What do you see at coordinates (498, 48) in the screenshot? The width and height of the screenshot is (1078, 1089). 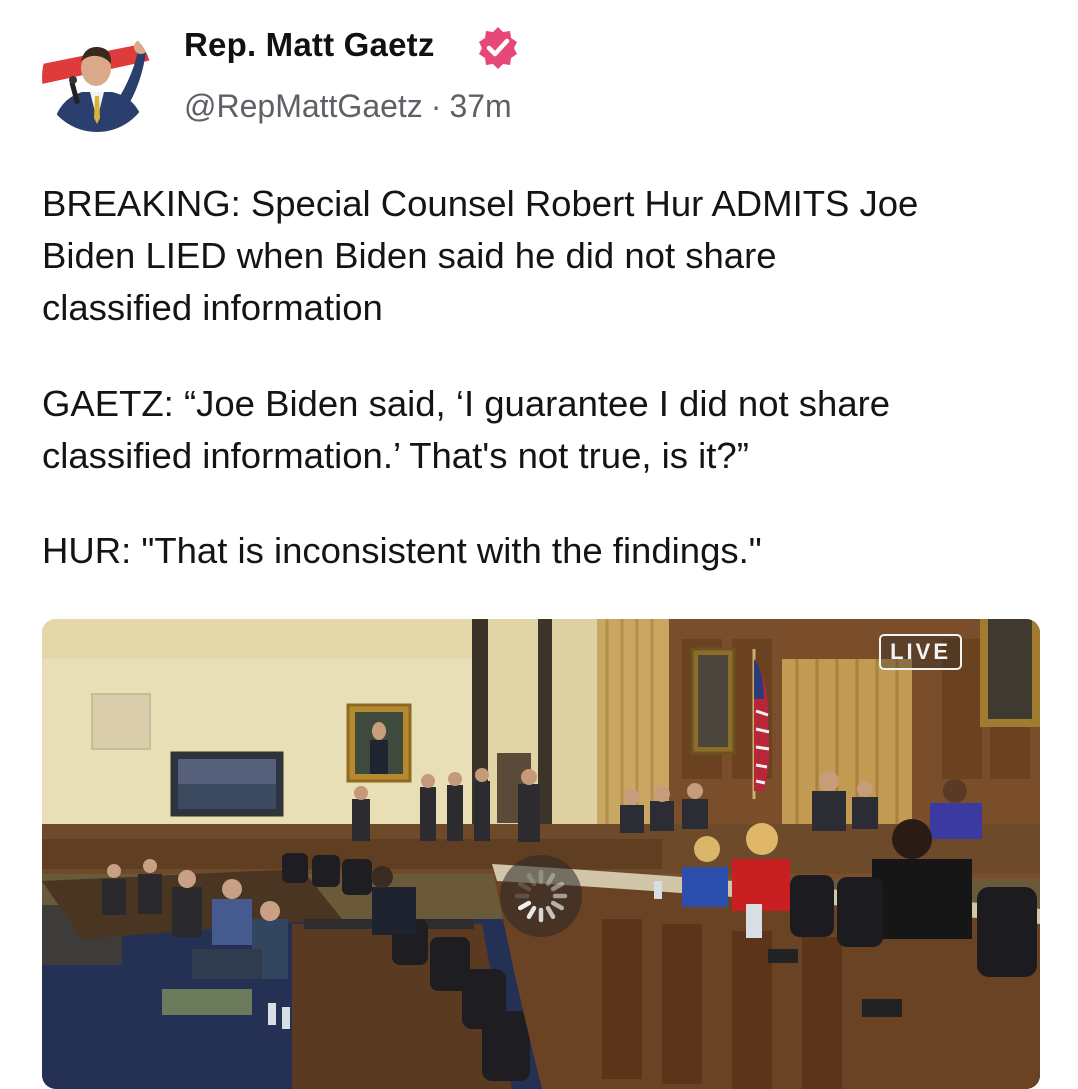 I see `verified-badge-icon` at bounding box center [498, 48].